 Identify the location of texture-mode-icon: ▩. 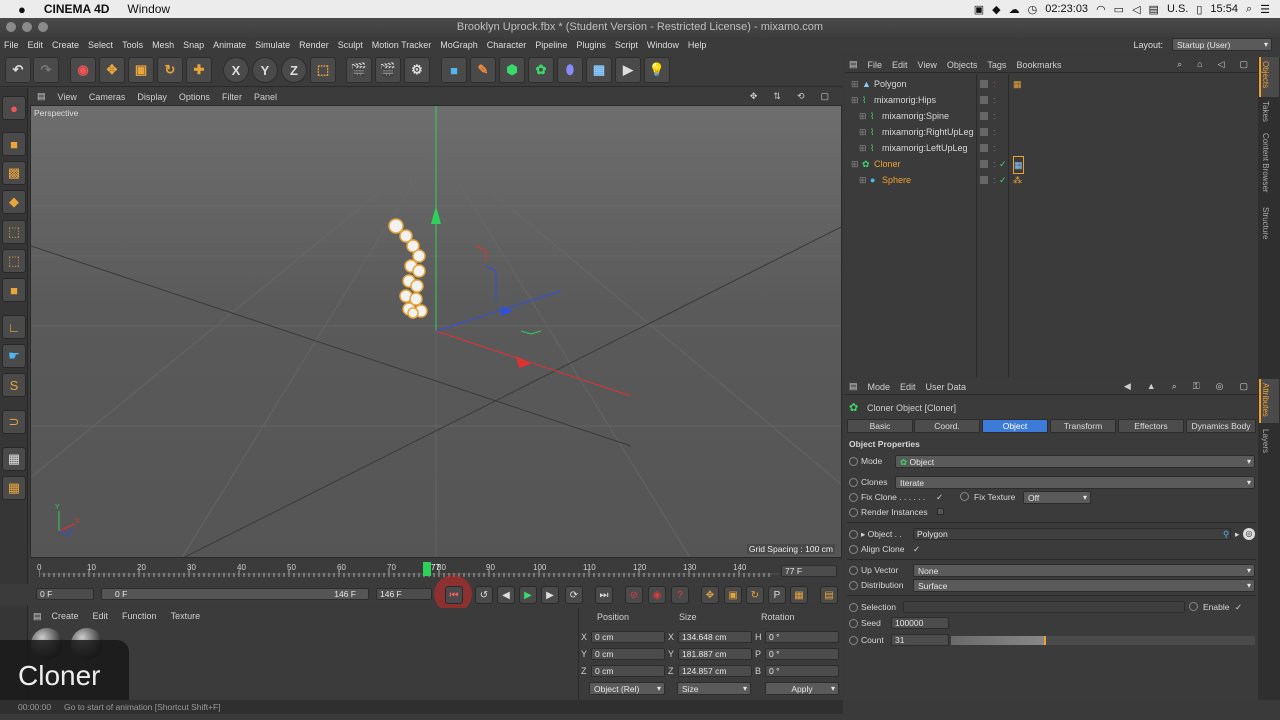
(14, 173).